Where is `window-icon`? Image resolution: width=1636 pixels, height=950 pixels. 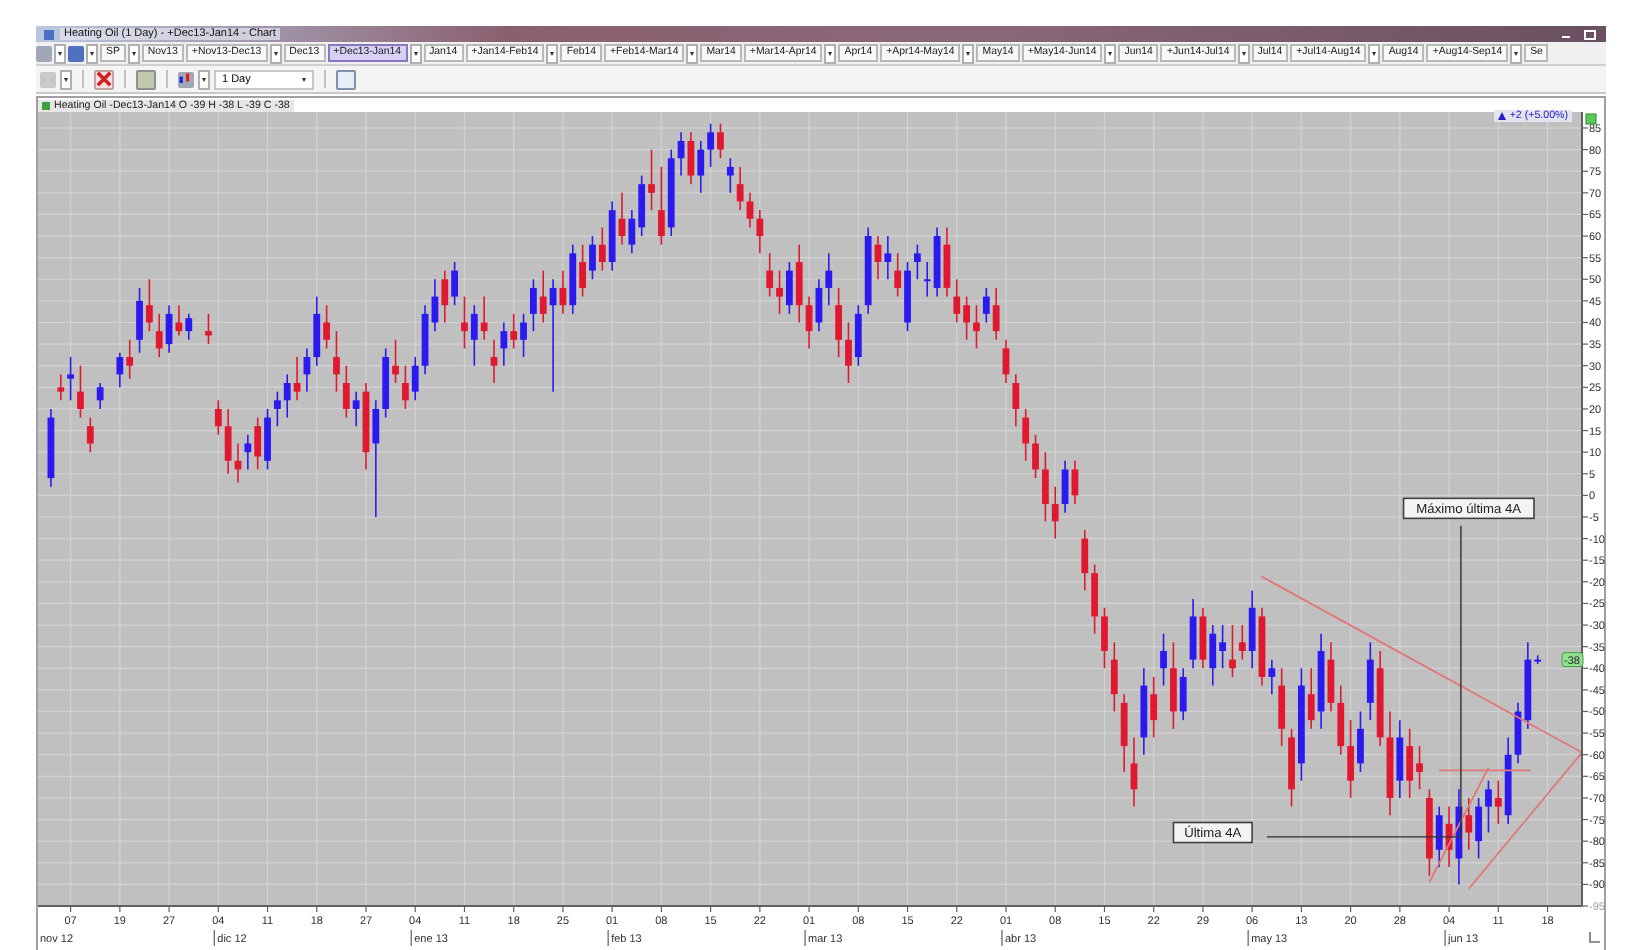
window-icon is located at coordinates (346, 79).